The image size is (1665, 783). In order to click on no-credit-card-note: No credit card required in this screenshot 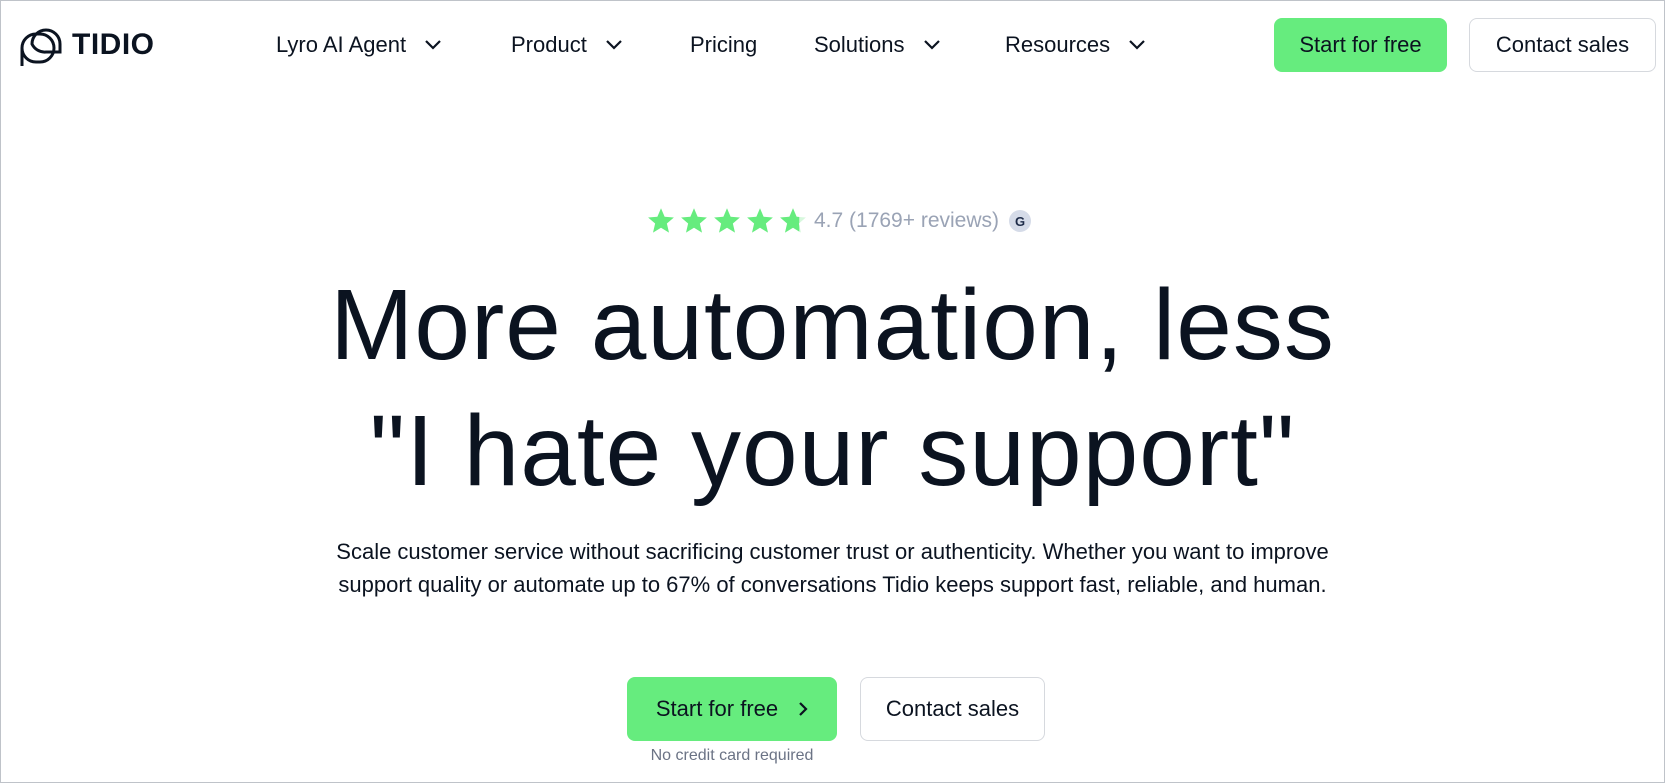, I will do `click(732, 755)`.